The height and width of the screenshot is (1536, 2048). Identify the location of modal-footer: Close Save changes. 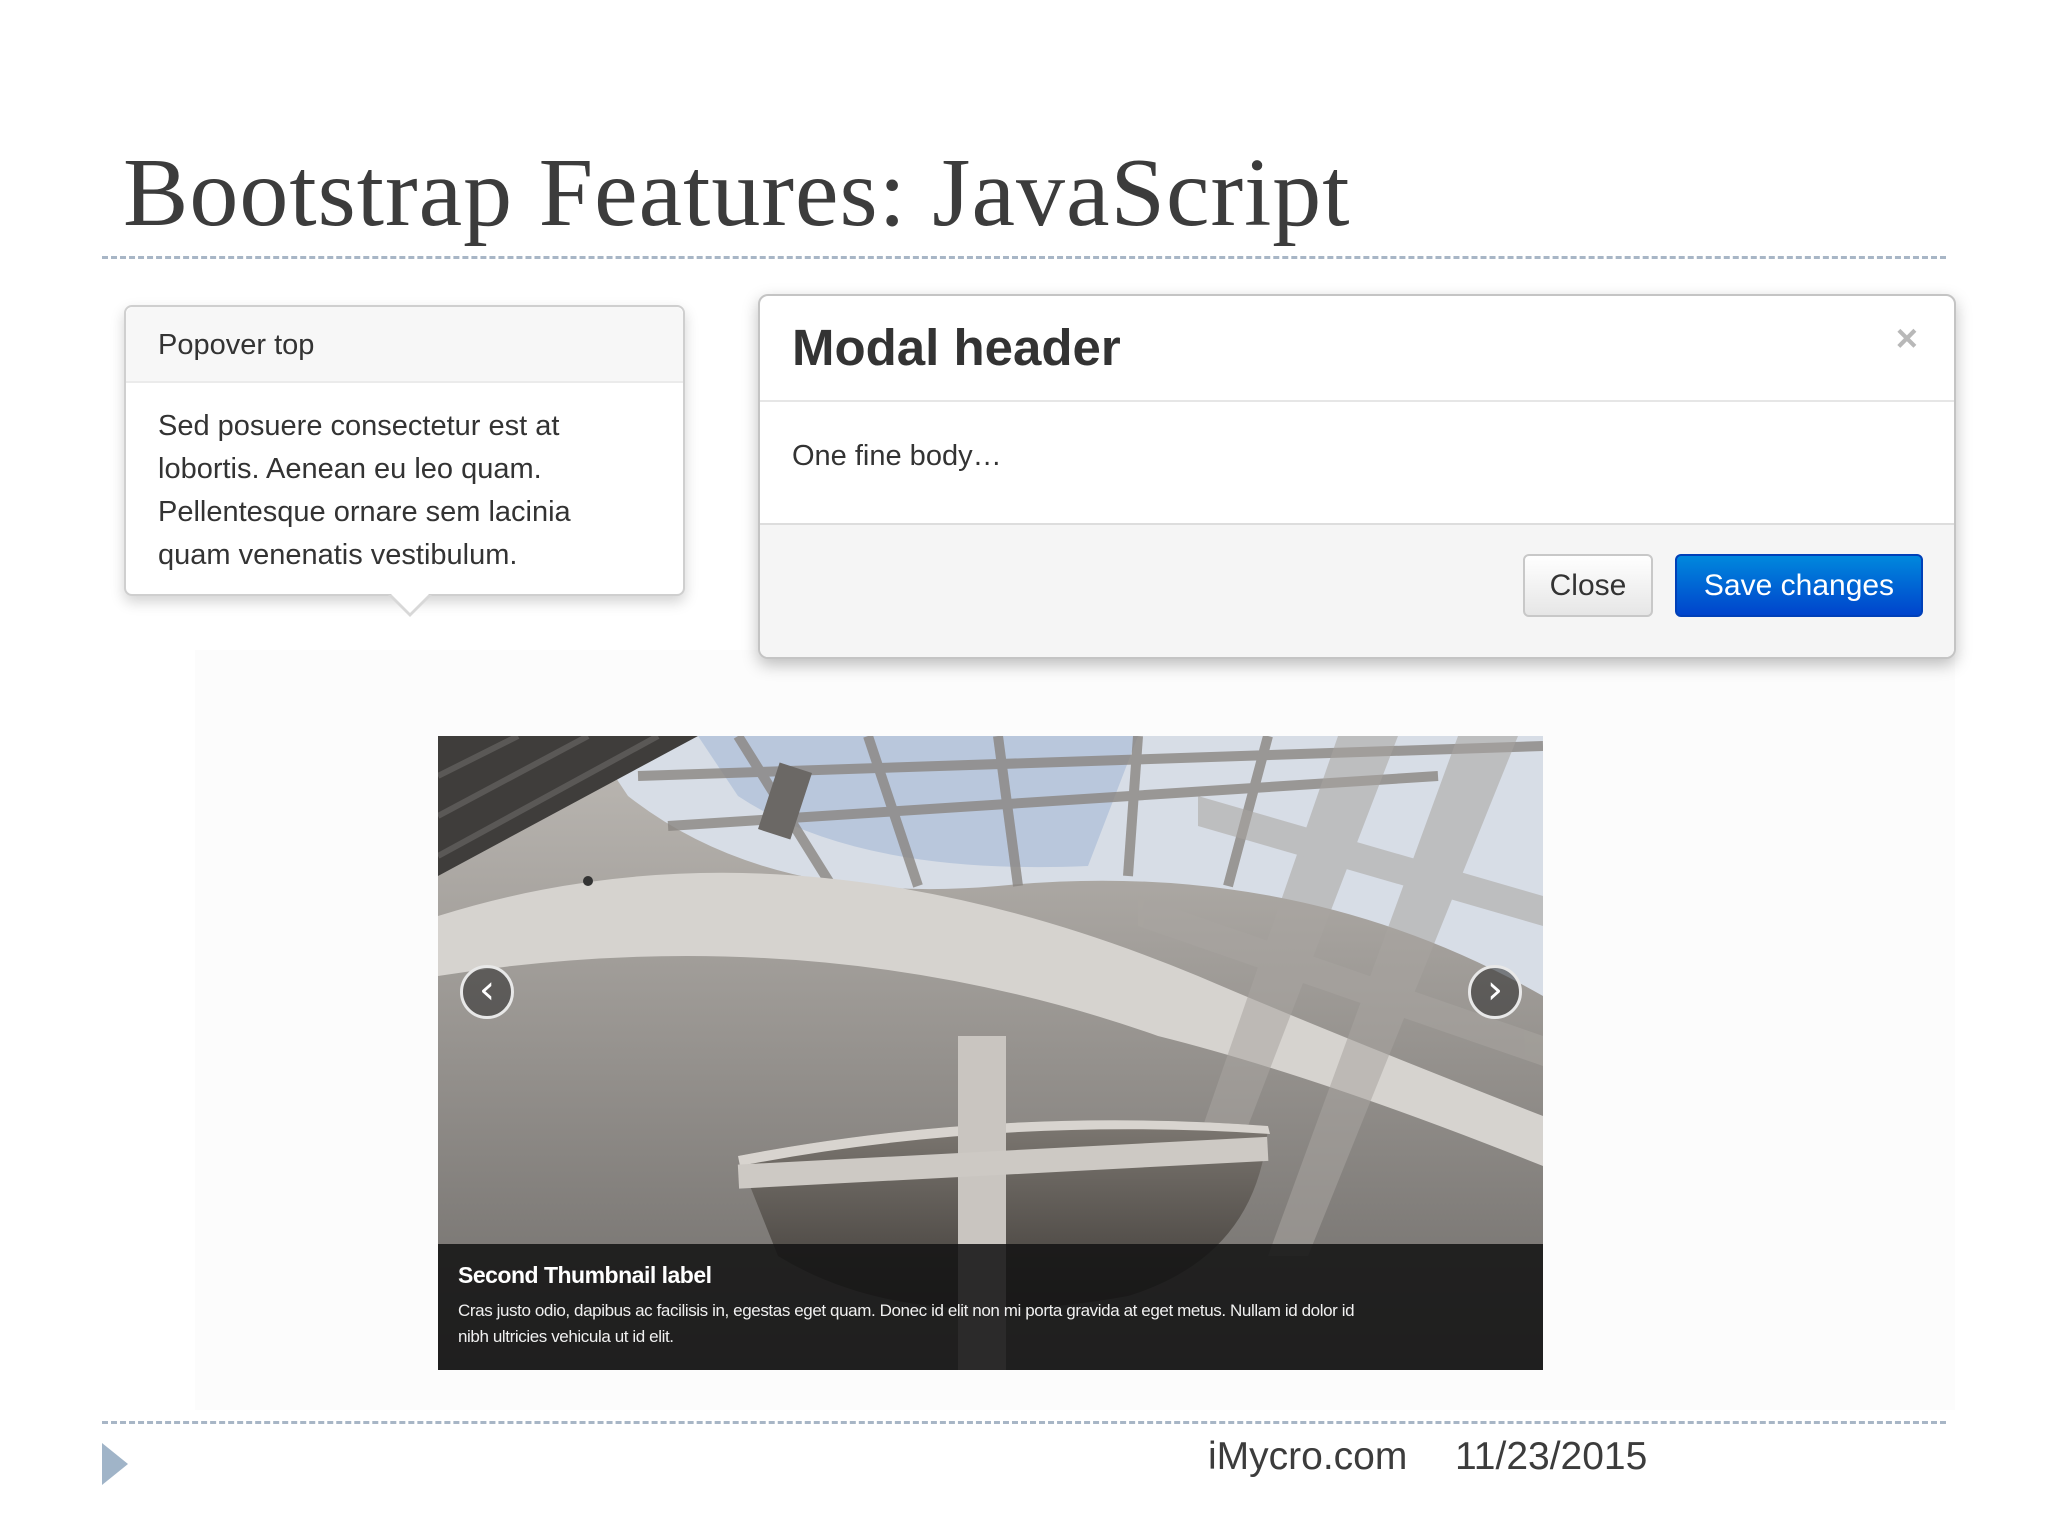
(1357, 590).